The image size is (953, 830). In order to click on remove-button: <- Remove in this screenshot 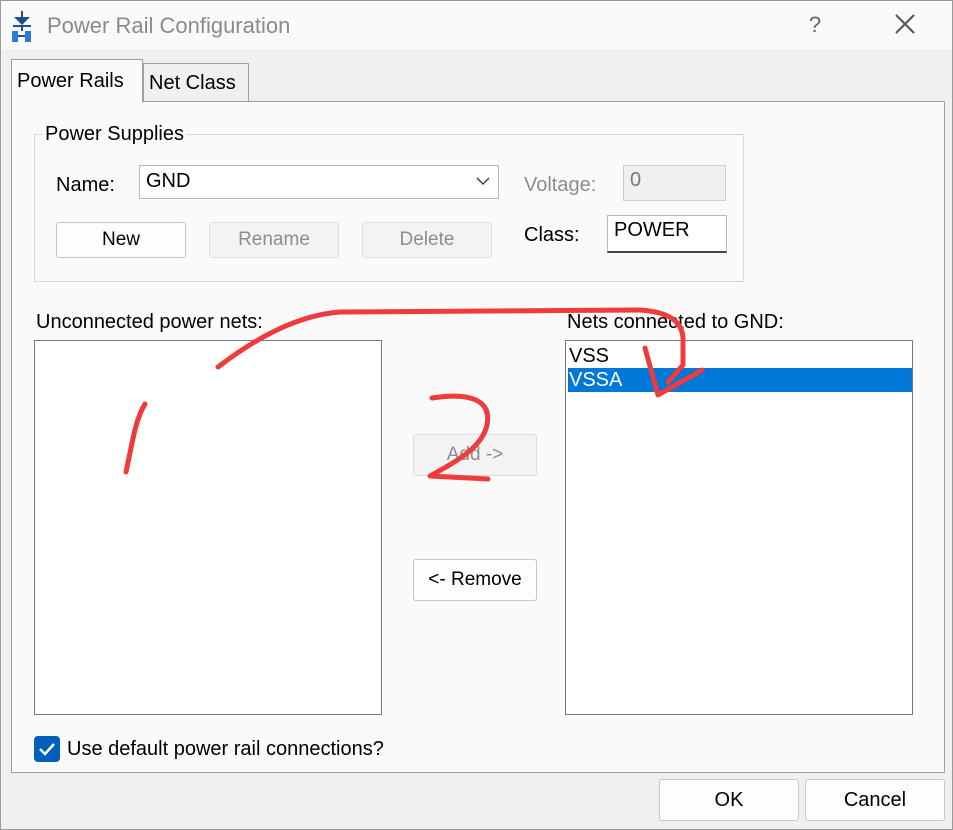, I will do `click(475, 580)`.